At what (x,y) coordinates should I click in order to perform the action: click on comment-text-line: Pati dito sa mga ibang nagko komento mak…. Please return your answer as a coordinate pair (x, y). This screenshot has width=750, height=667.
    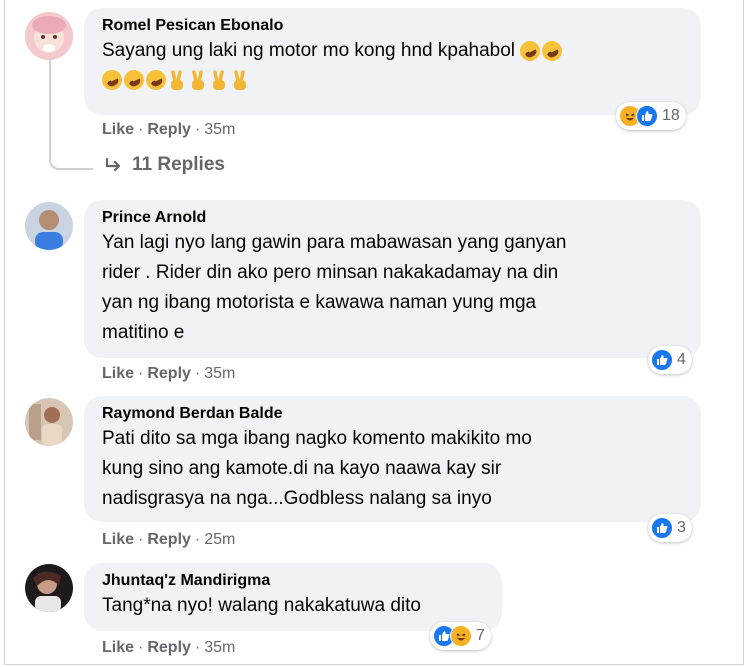
    Looking at the image, I should click on (317, 438).